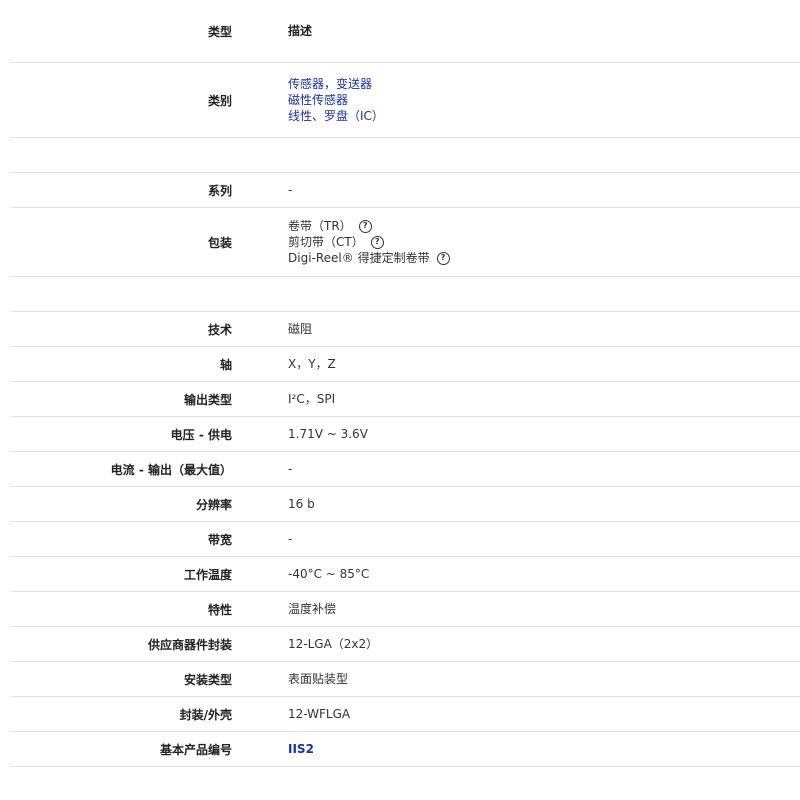 The height and width of the screenshot is (800, 800). What do you see at coordinates (405, 504) in the screenshot?
I see `spec-row: 分辨率 16 b` at bounding box center [405, 504].